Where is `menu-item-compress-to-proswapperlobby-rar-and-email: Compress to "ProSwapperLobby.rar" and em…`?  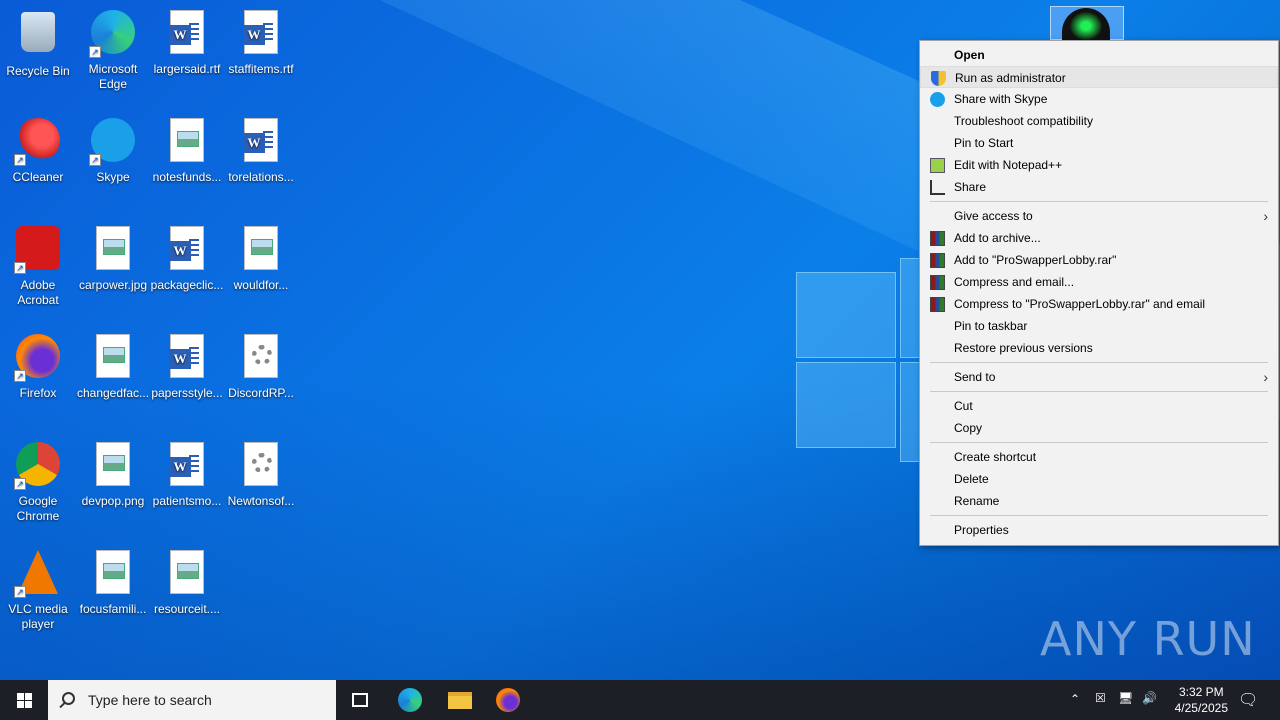 menu-item-compress-to-proswapperlobby-rar-and-email: Compress to "ProSwapperLobby.rar" and em… is located at coordinates (1099, 304).